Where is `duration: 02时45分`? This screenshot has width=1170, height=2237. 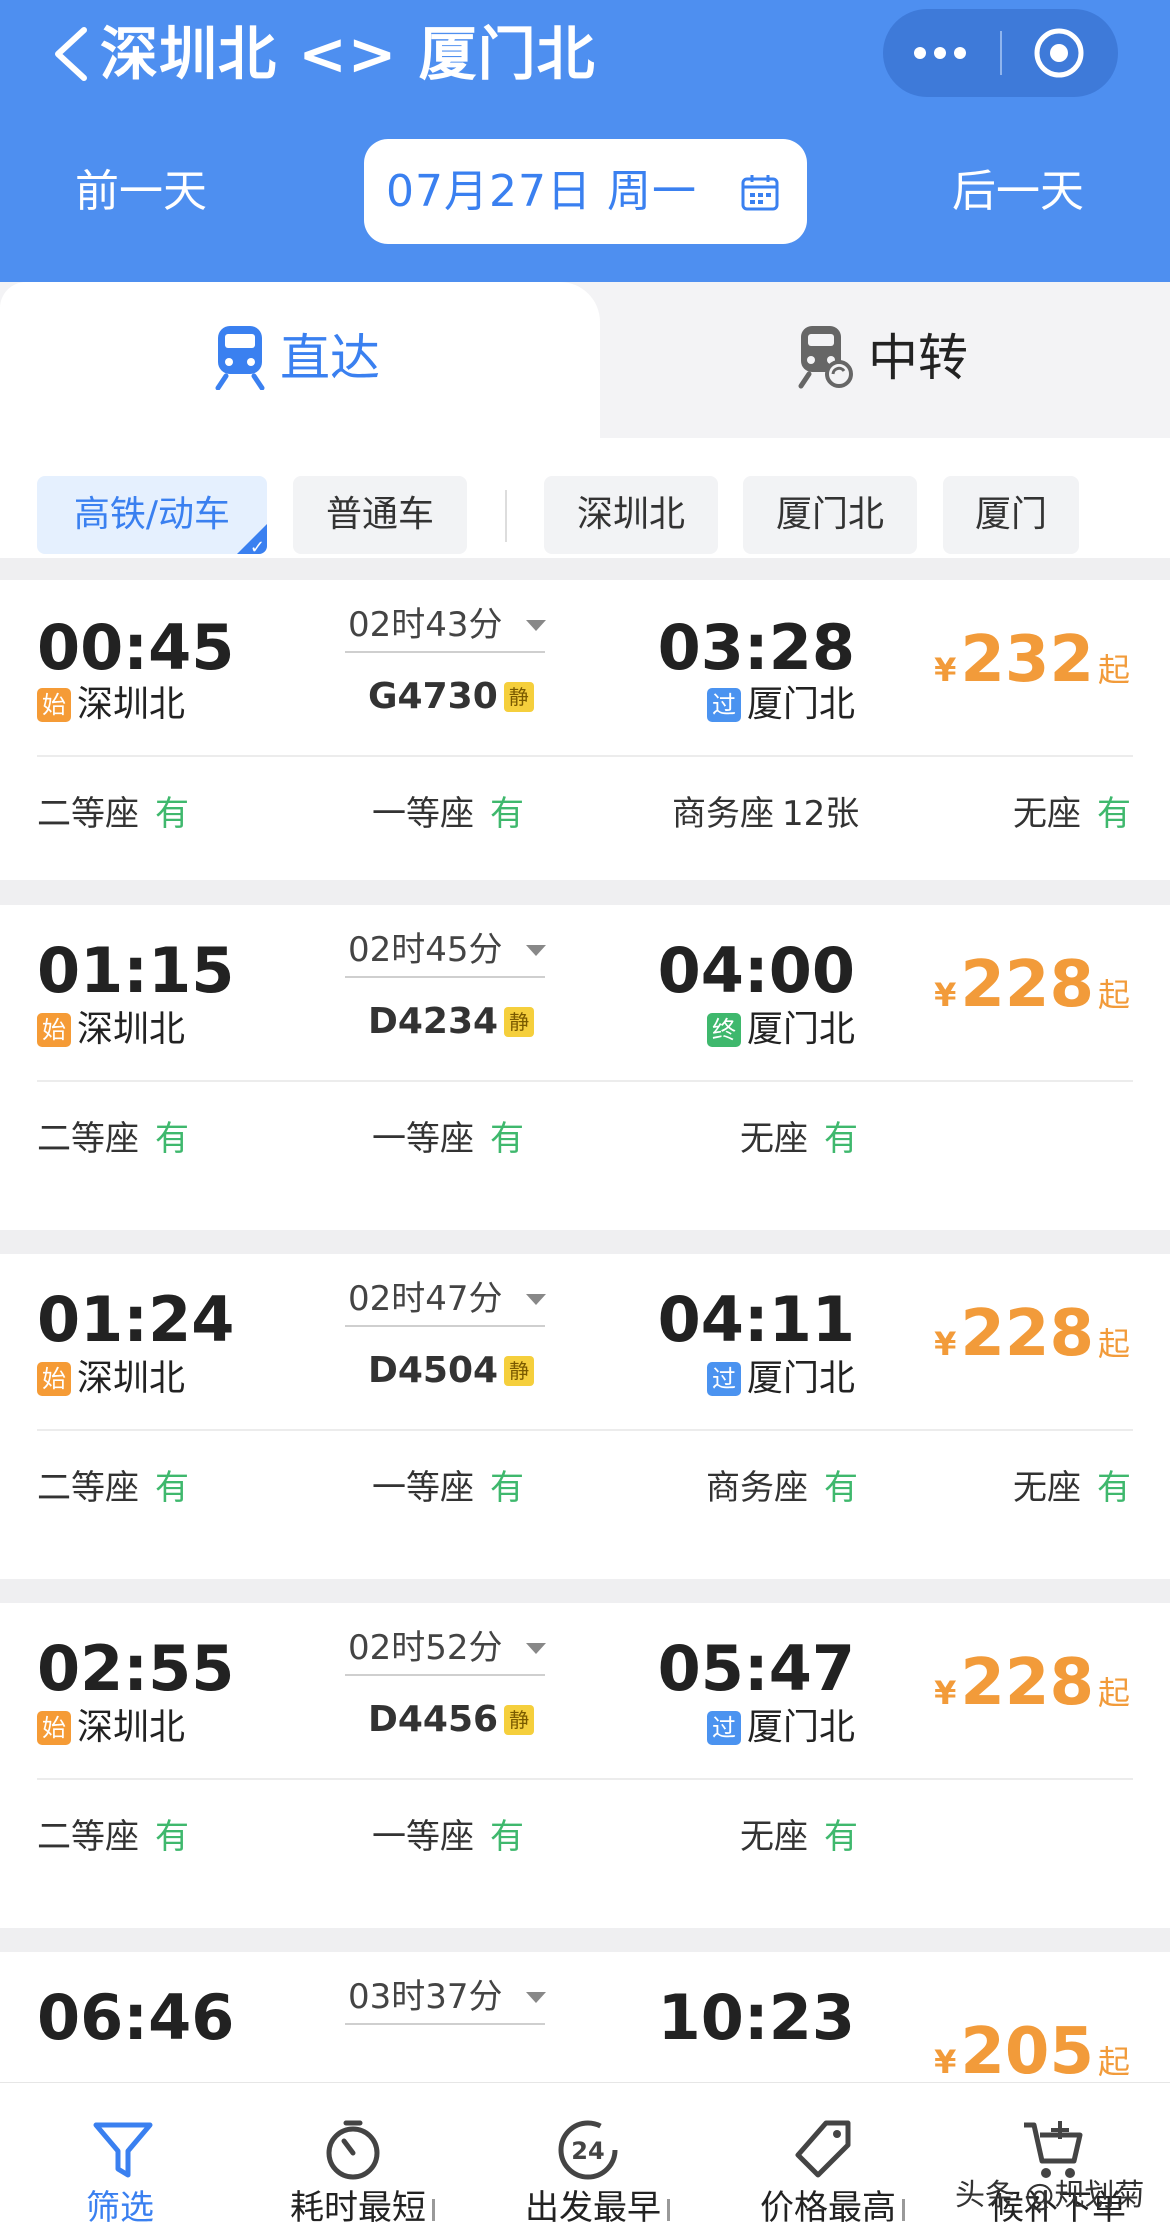
duration: 02时45分 is located at coordinates (448, 950).